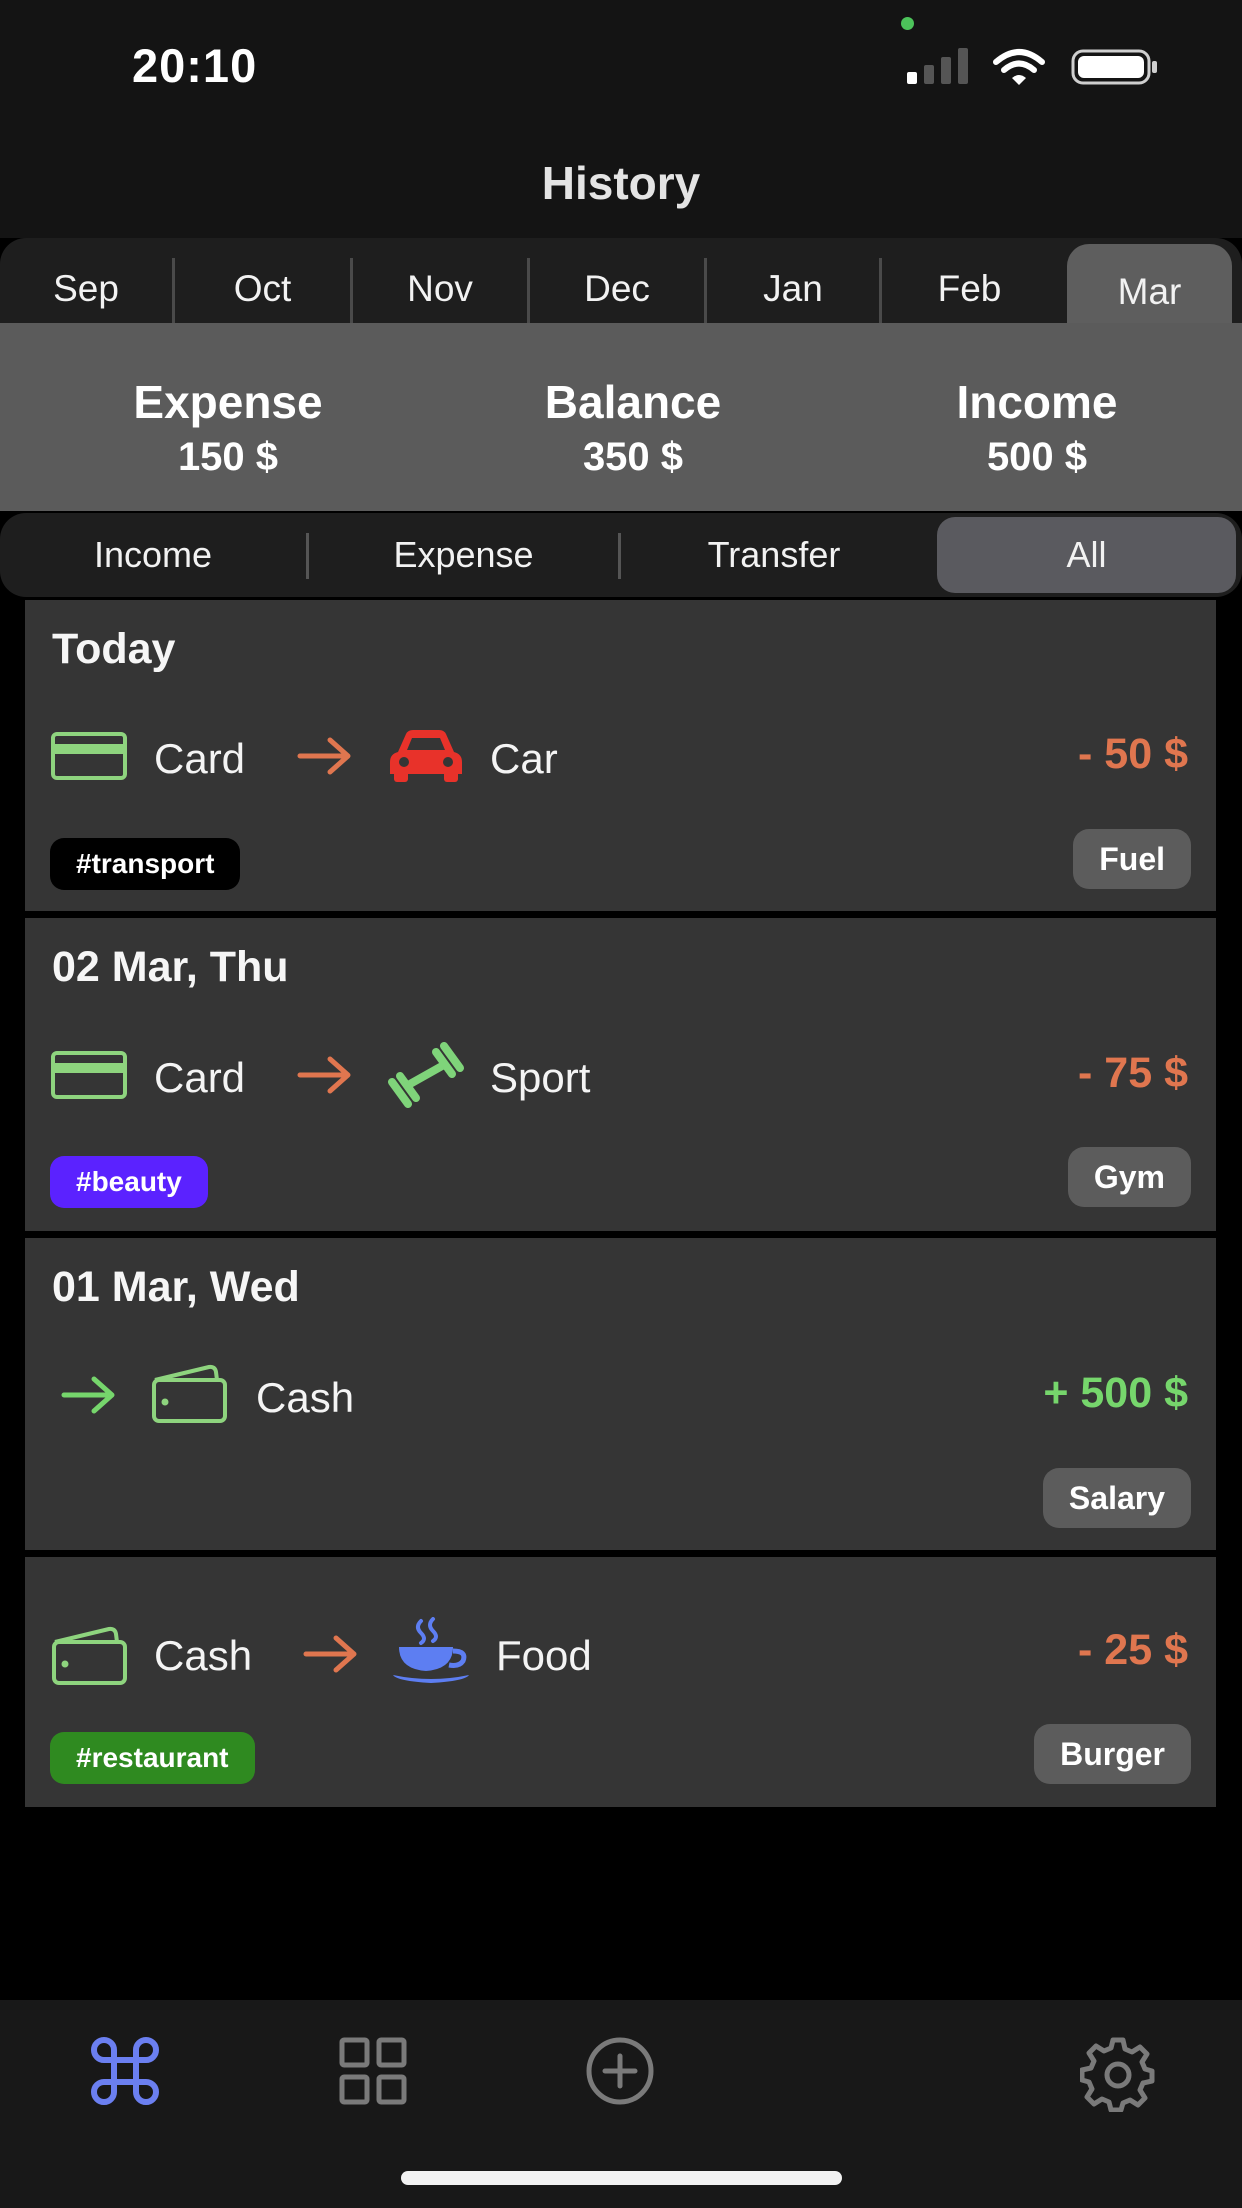 The width and height of the screenshot is (1242, 2208). What do you see at coordinates (620, 755) in the screenshot?
I see `transaction-card: Today Card Car - 50 $ #transport Fuel` at bounding box center [620, 755].